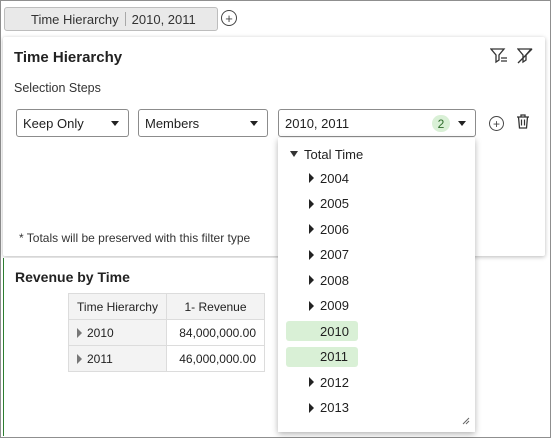 The image size is (551, 438). Describe the element at coordinates (53, 123) in the screenshot. I see `action-select-value: Keep Only` at that location.